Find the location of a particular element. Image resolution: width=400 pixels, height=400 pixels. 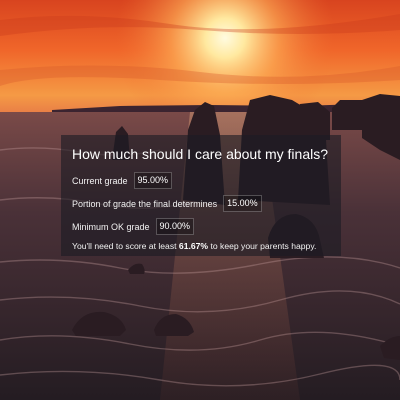

calculator-title: How much should I care about my finals? is located at coordinates (200, 154).